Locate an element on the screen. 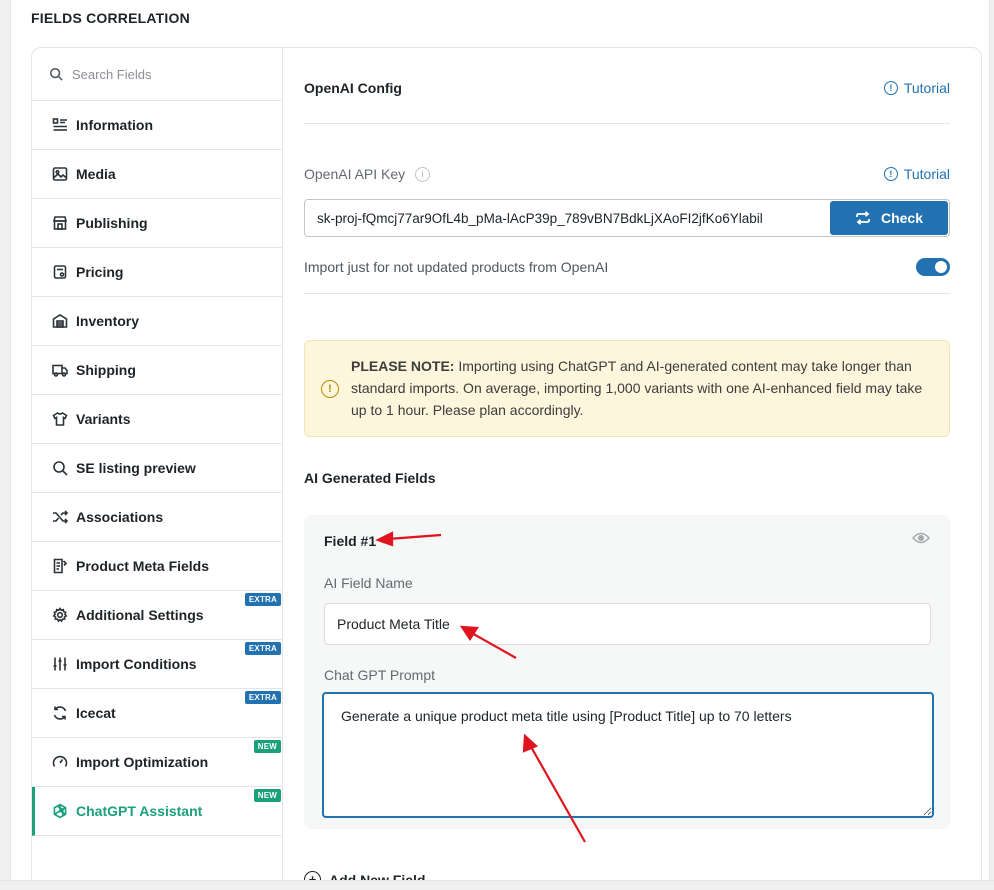  sidebar-item-additional-settings: Additional Settings EXTRA is located at coordinates (157, 615).